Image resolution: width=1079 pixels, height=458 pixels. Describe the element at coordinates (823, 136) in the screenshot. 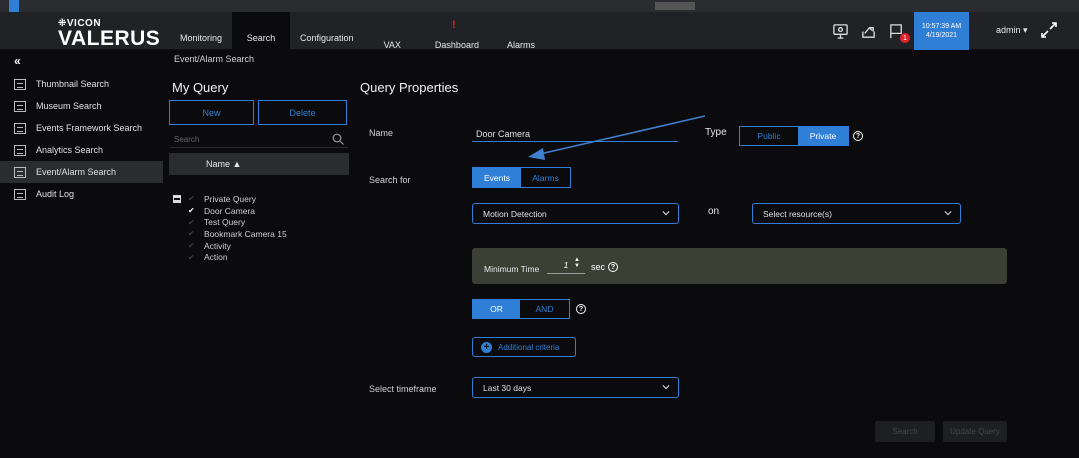

I see `type-private-button: Private` at that location.